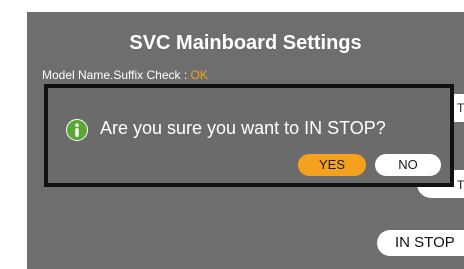  I want to click on model-check-status: Model Name.Suffix Check : OK, so click(125, 75).